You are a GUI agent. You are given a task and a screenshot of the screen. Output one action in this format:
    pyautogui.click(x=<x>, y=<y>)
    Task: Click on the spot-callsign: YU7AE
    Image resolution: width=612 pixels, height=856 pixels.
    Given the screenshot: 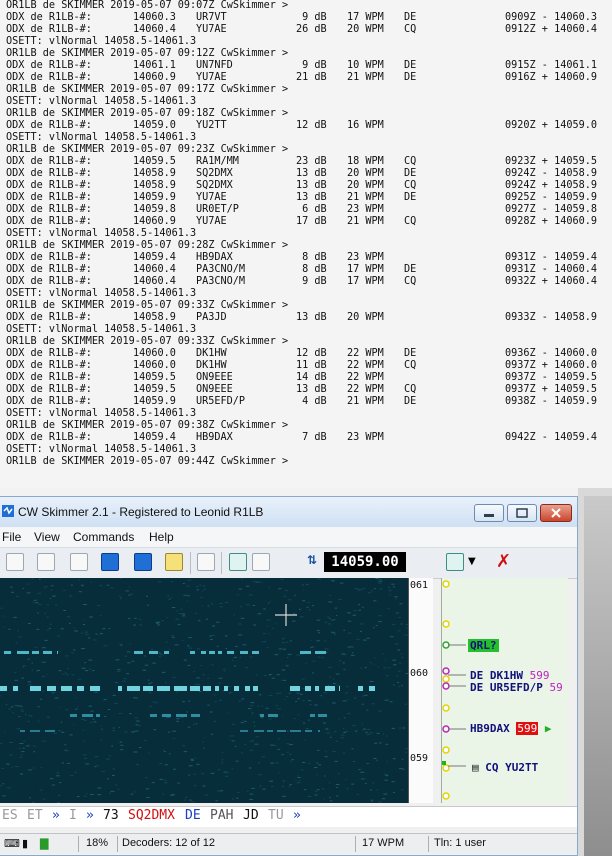 What is the action you would take?
    pyautogui.click(x=211, y=77)
    